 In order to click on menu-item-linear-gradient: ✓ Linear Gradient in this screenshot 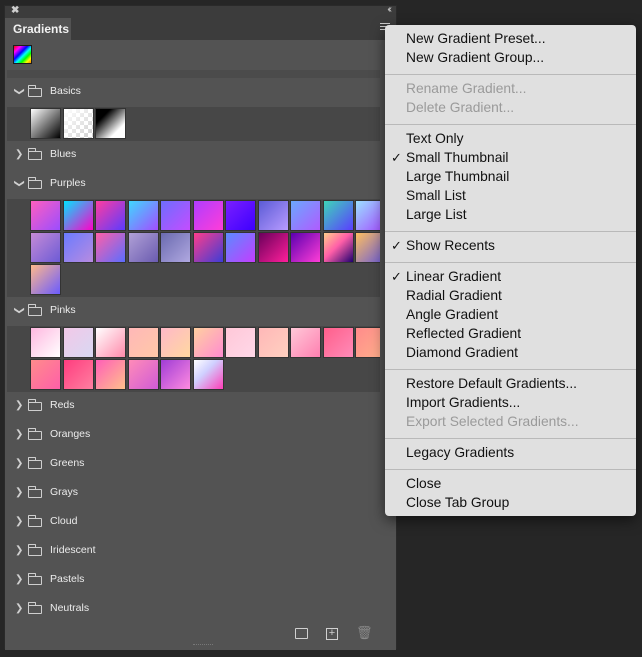, I will do `click(446, 276)`.